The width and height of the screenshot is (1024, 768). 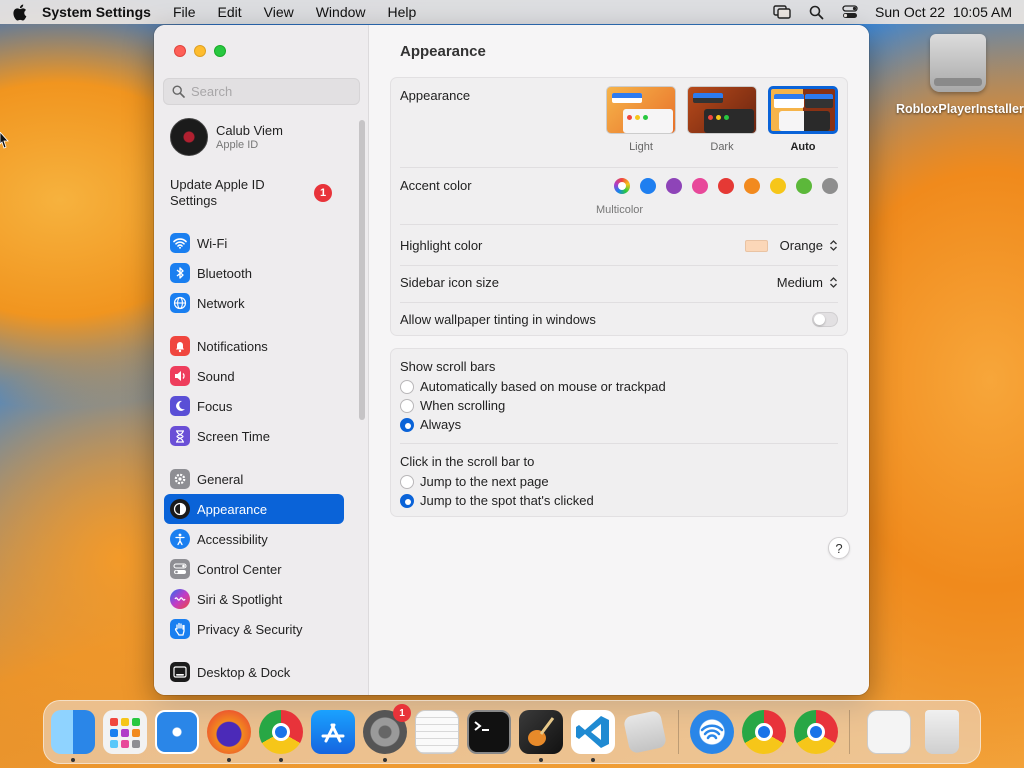 I want to click on minimize-button, so click(x=200, y=51).